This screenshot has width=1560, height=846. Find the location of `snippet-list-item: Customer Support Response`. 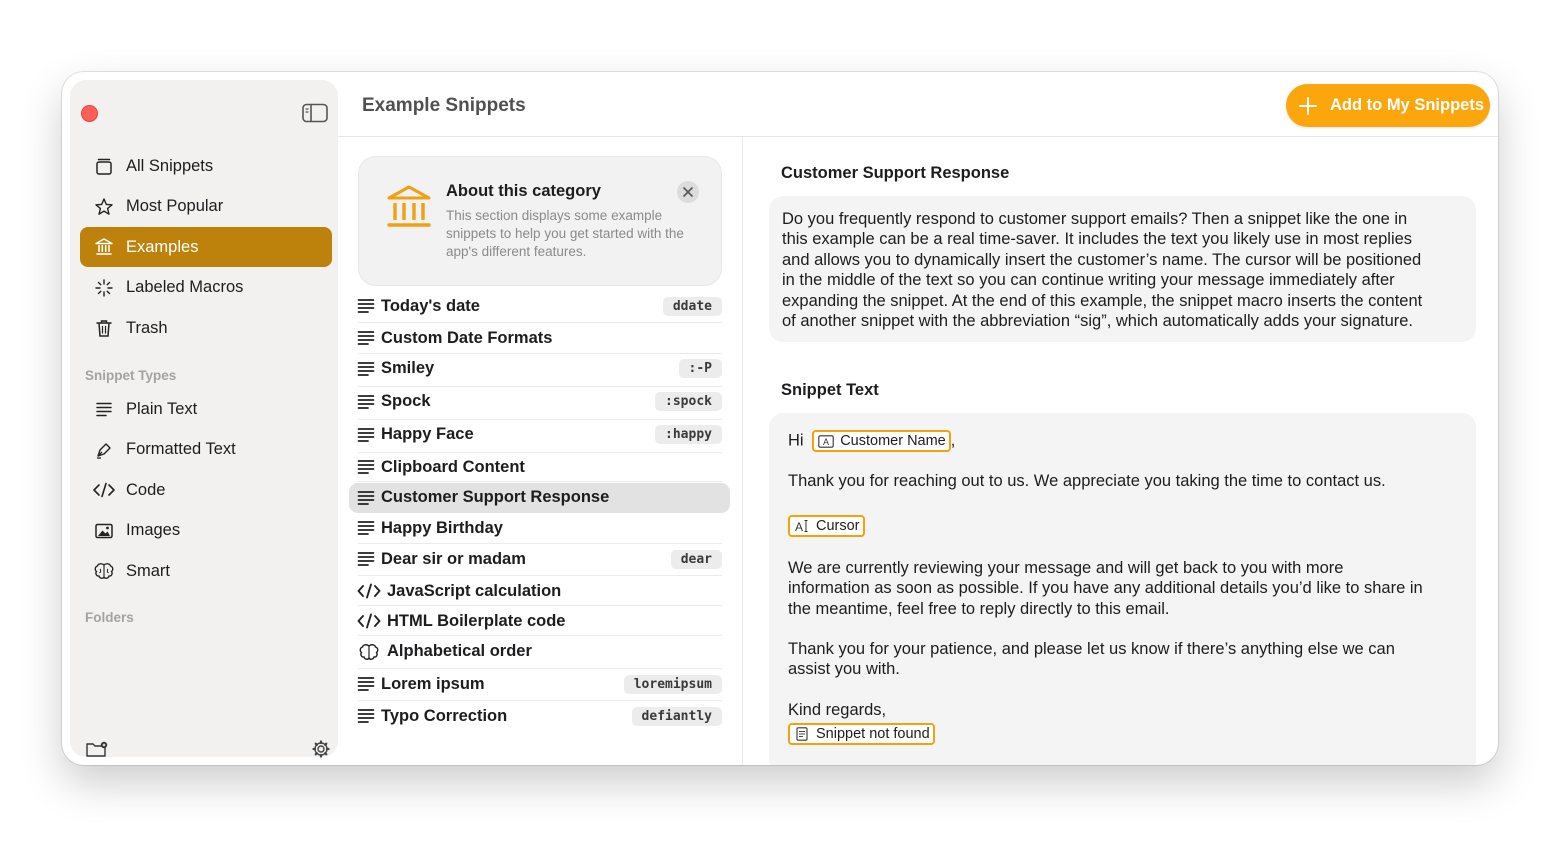

snippet-list-item: Customer Support Response is located at coordinates (539, 497).